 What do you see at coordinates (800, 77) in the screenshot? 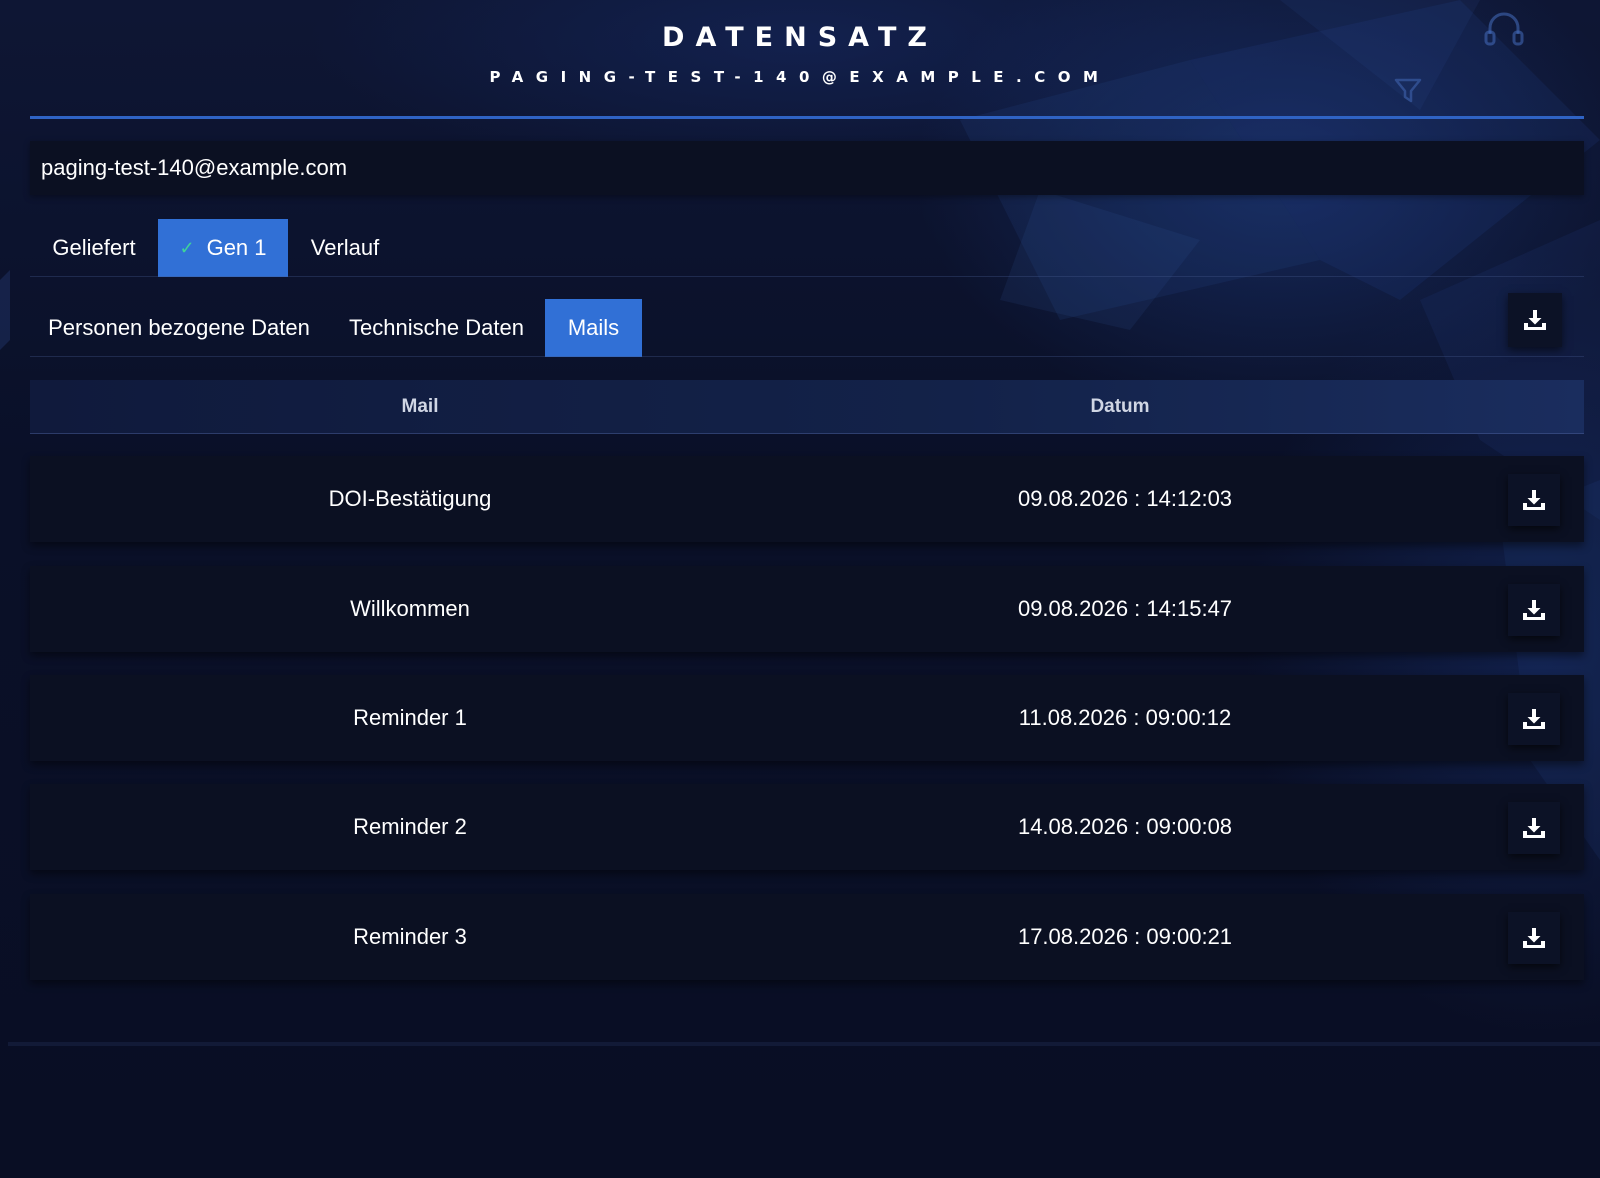
I see `page-subtitle: PAGING-TEST-140@EXAMPLE.COM` at bounding box center [800, 77].